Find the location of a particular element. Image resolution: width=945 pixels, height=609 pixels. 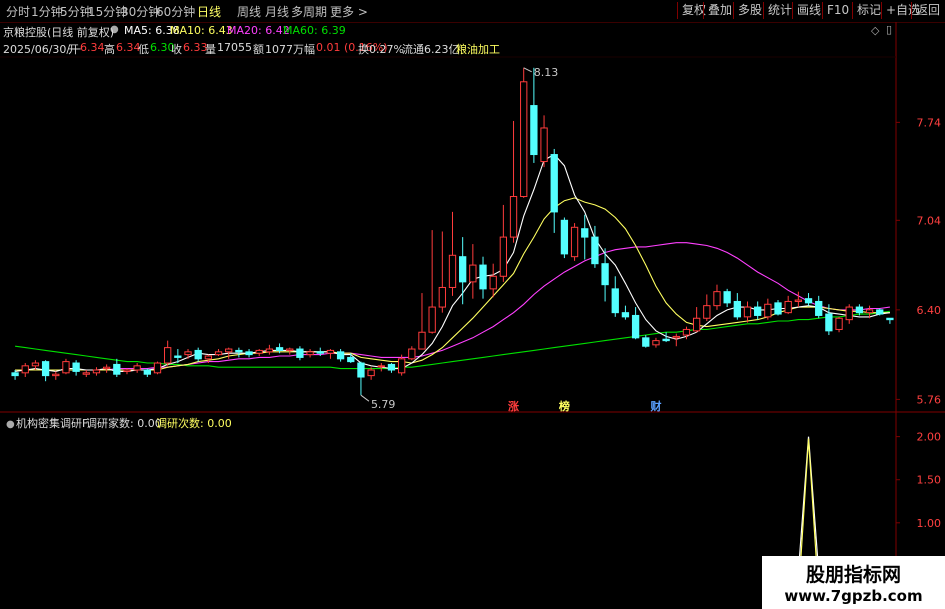

ind-y-tick-label-2: 1.00 is located at coordinates (929, 523).